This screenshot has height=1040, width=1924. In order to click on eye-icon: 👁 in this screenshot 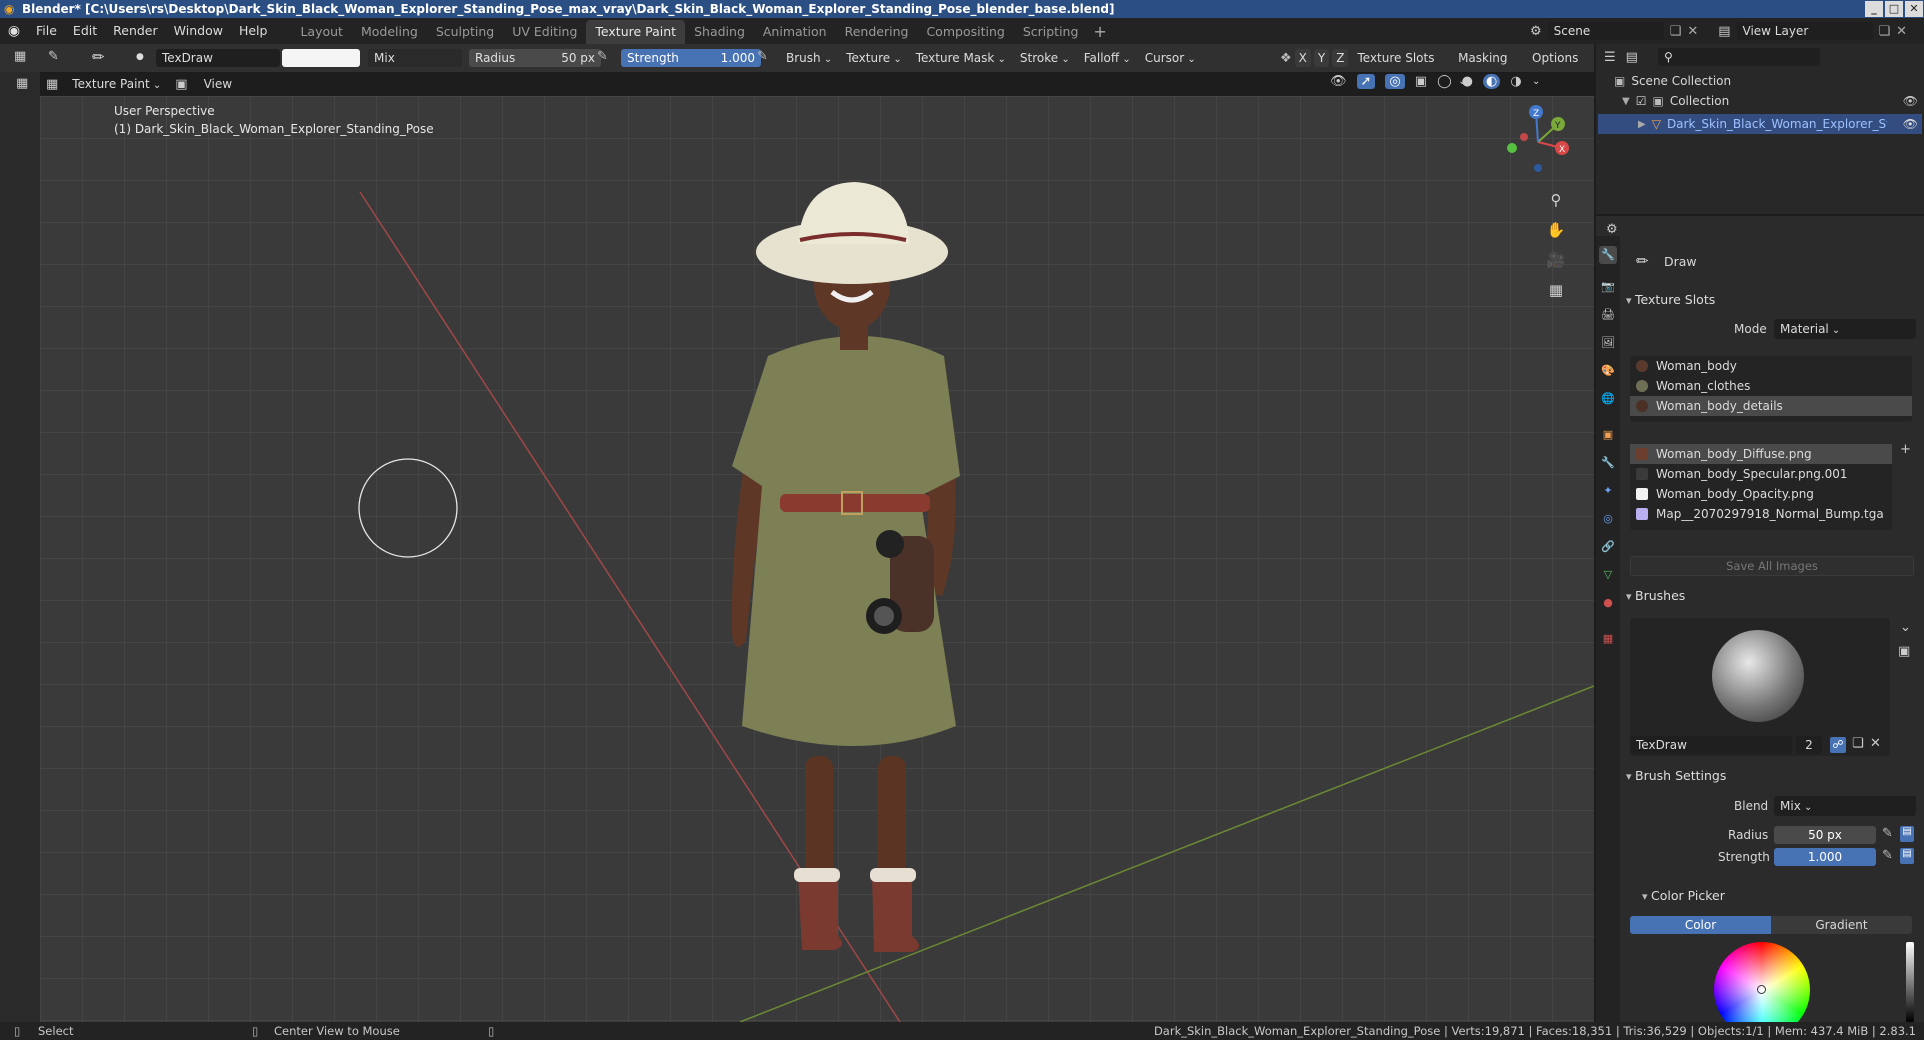, I will do `click(1910, 124)`.